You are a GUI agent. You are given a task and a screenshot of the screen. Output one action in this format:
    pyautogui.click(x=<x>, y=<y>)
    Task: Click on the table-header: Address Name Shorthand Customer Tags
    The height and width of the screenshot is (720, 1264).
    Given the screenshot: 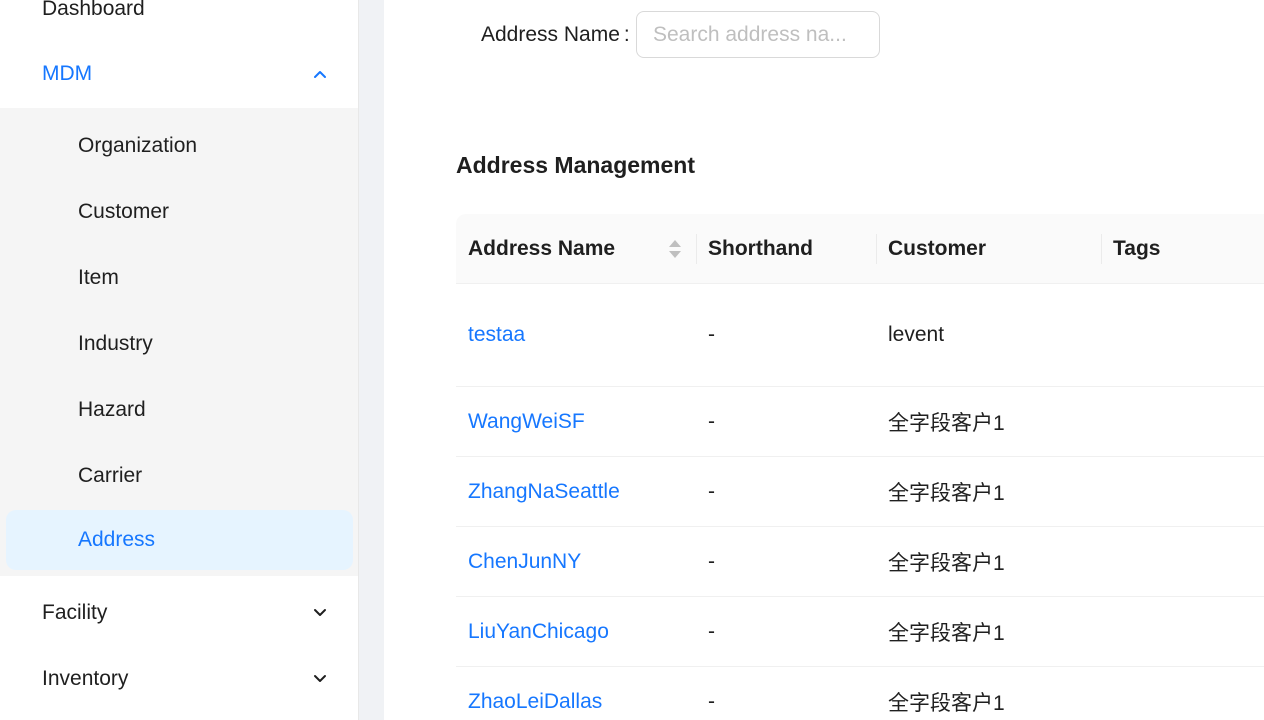 What is the action you would take?
    pyautogui.click(x=860, y=249)
    